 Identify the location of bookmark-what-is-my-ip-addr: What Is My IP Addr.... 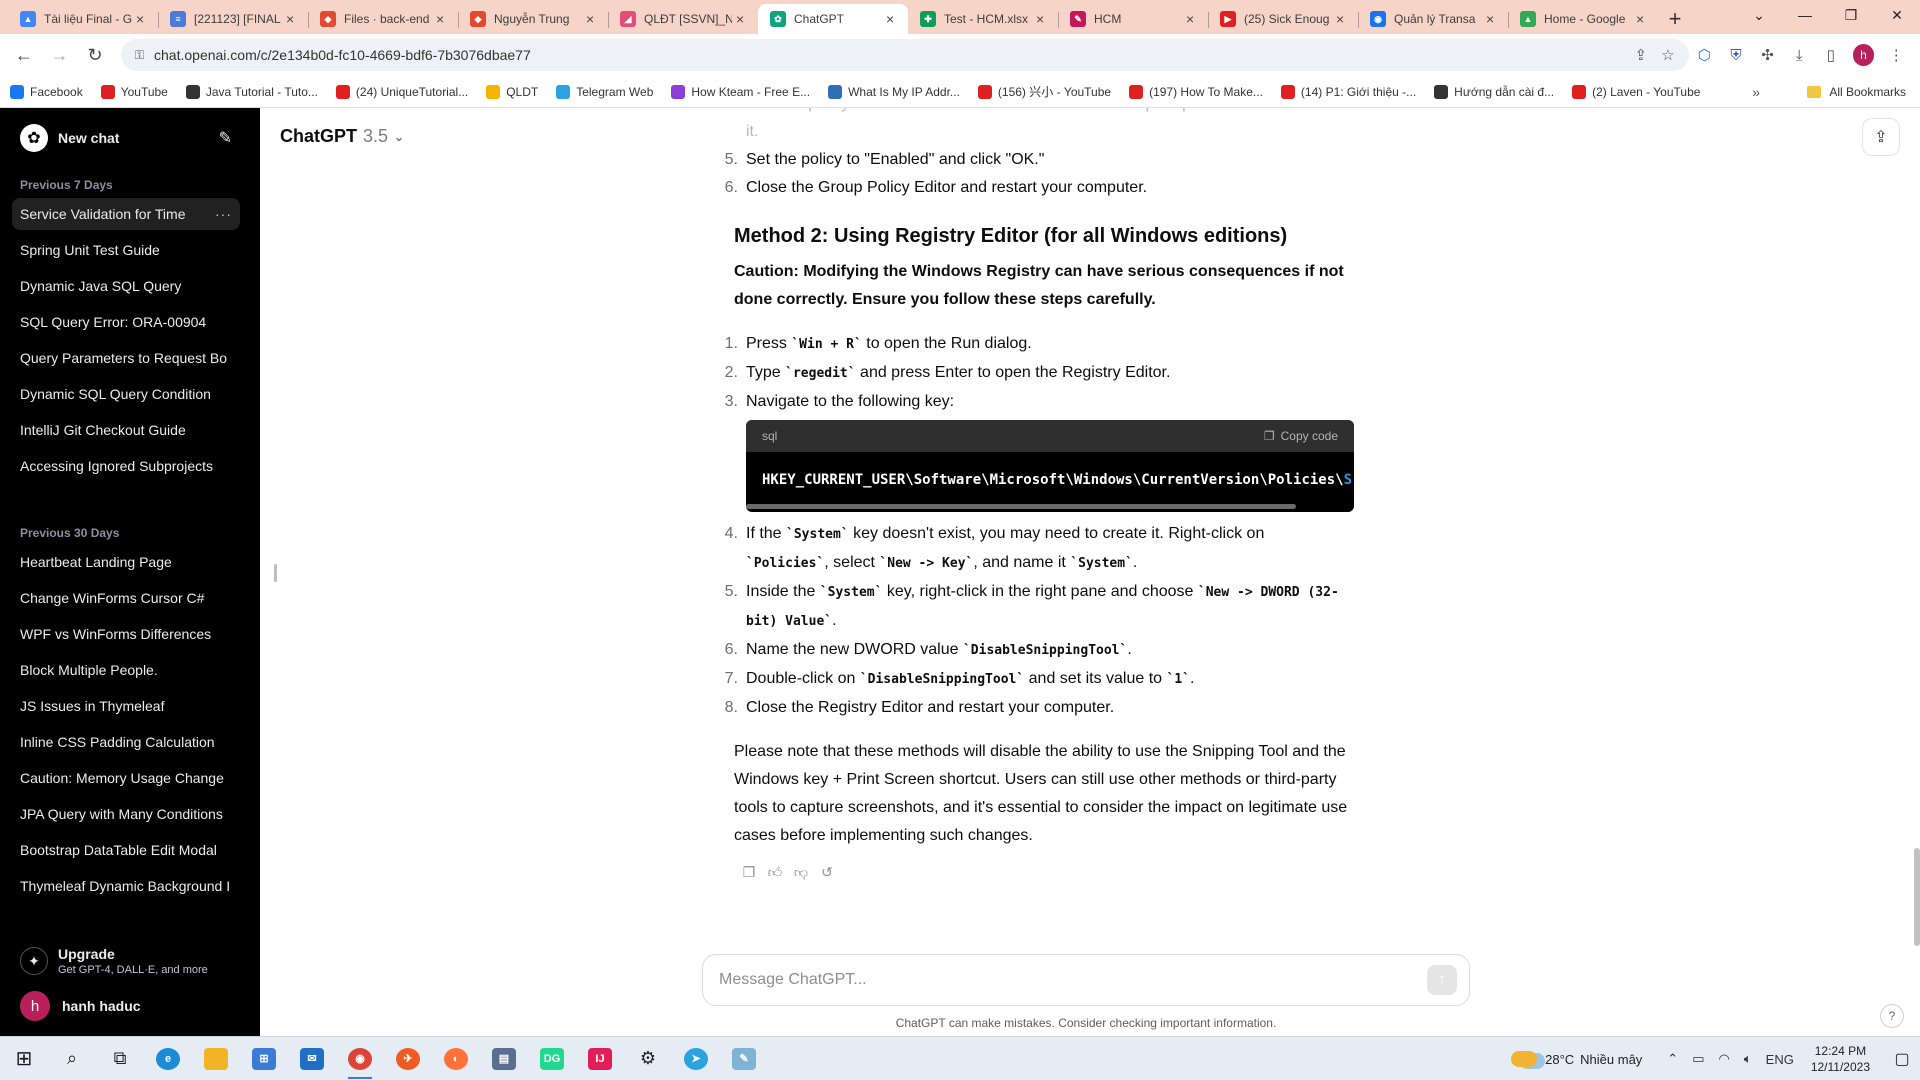
(894, 91).